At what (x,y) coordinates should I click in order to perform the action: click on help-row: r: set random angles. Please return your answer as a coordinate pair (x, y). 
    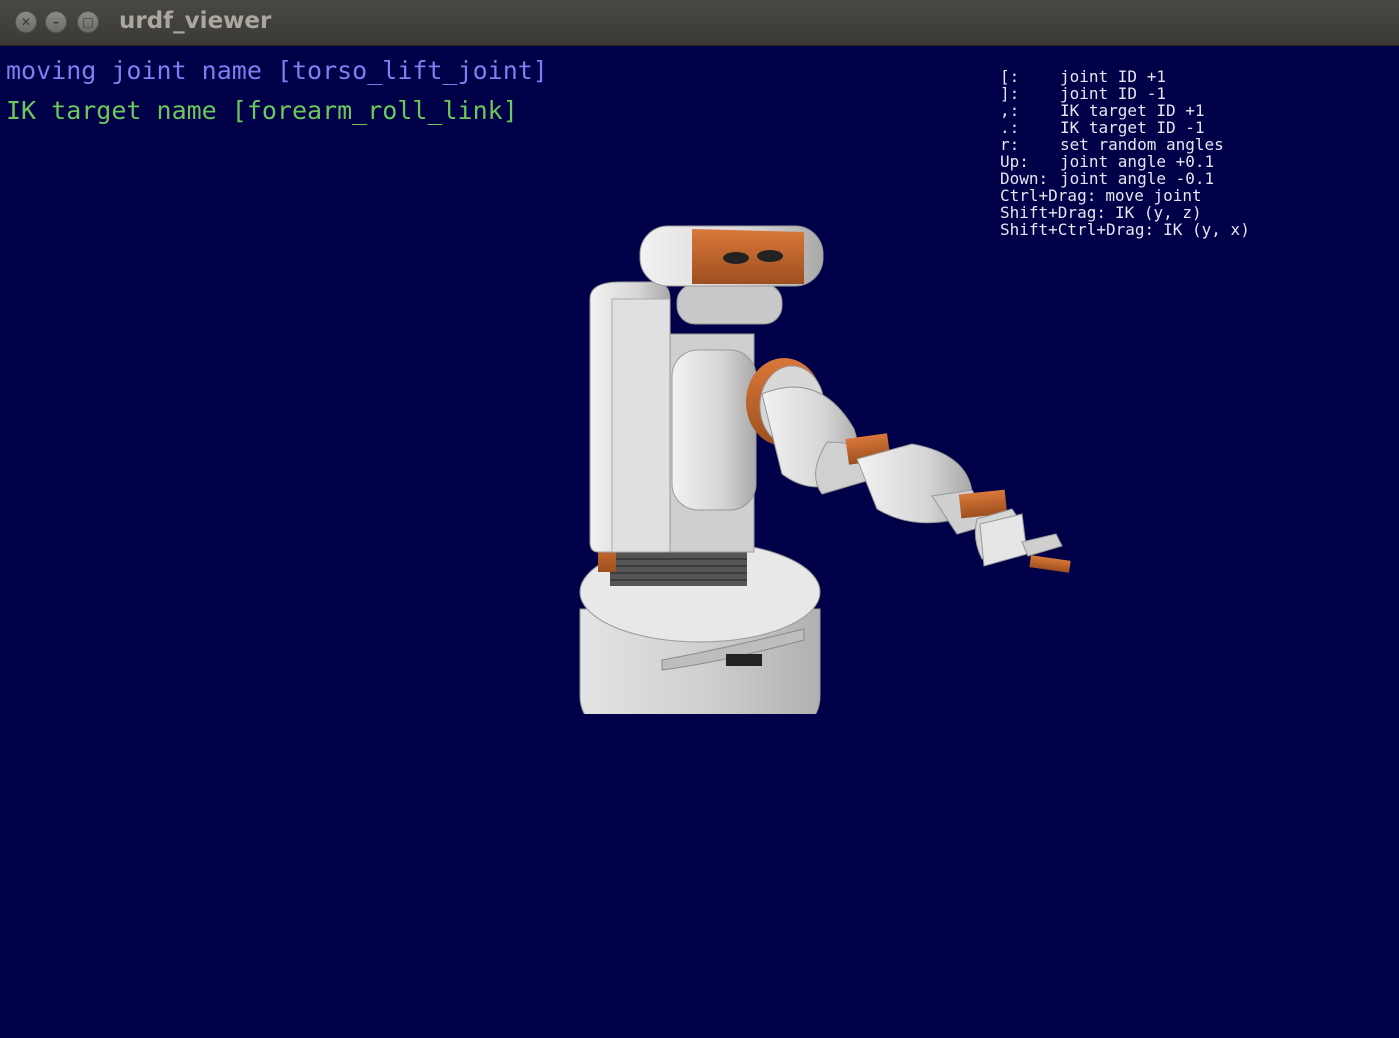
    Looking at the image, I should click on (1125, 144).